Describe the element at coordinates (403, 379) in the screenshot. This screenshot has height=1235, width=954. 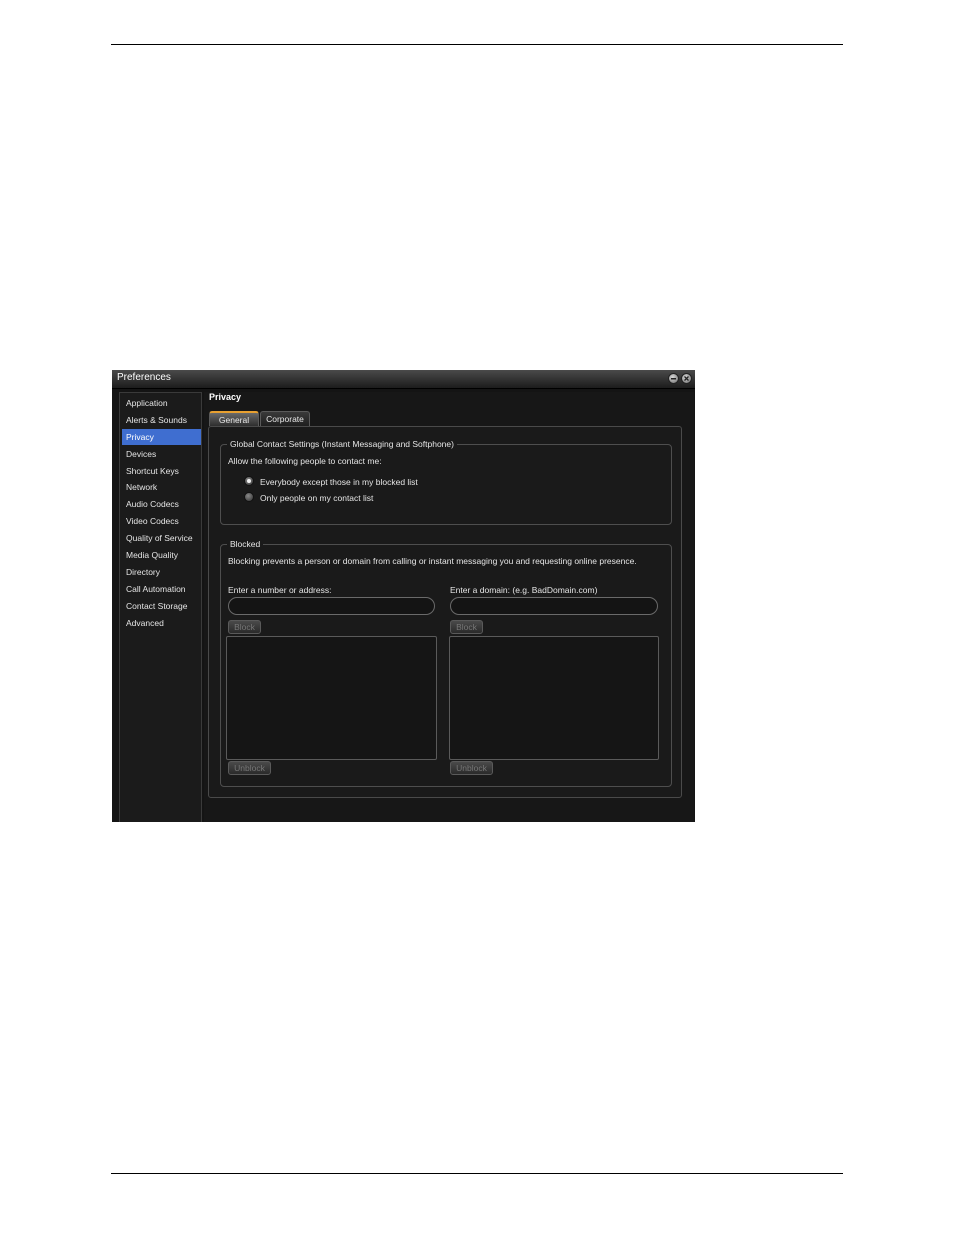
I see `window-titlebar: Preferences` at that location.